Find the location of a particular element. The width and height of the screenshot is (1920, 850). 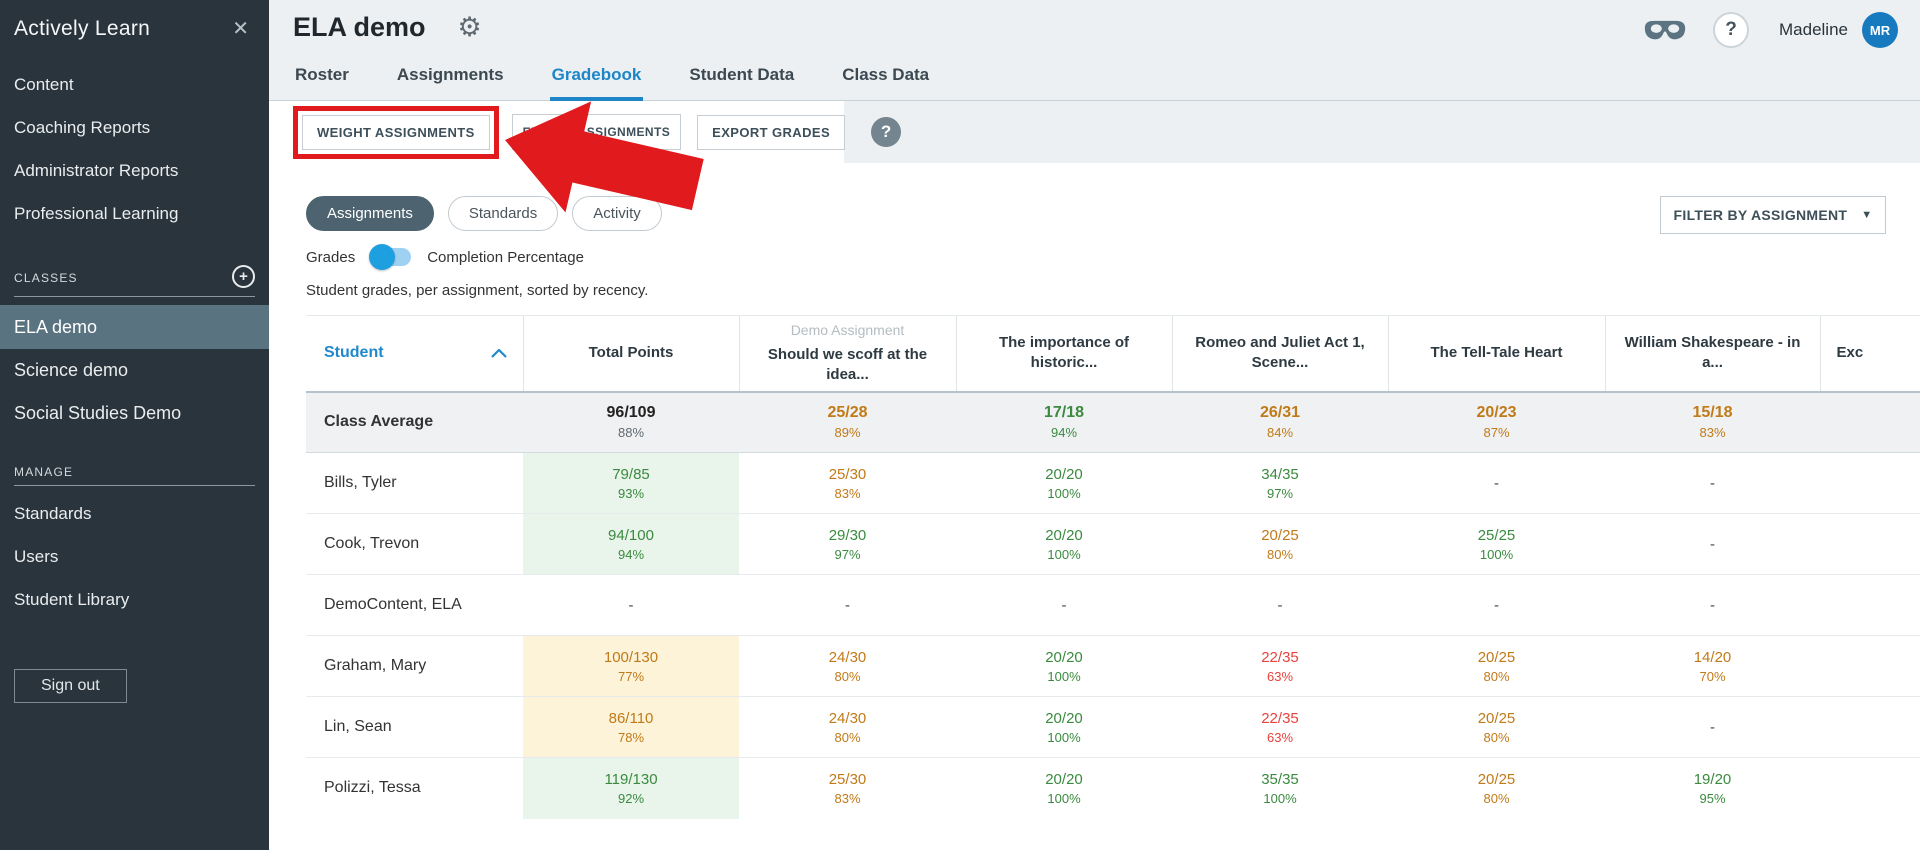

app-logo: Actively Learn is located at coordinates (82, 28).